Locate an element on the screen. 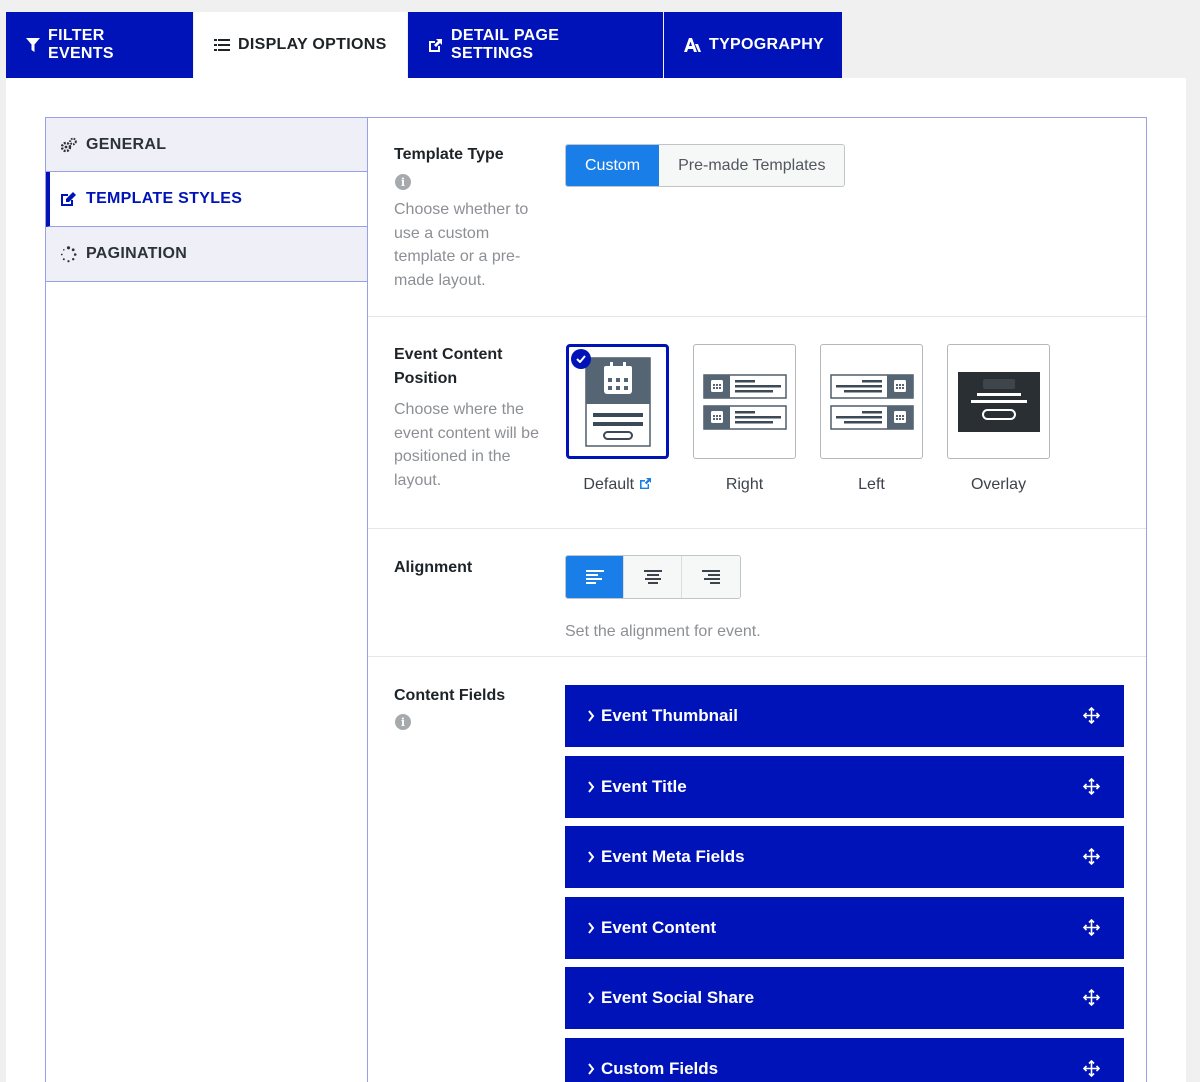 Image resolution: width=1200 pixels, height=1082 pixels. template-type-label: Template Type is located at coordinates (449, 154).